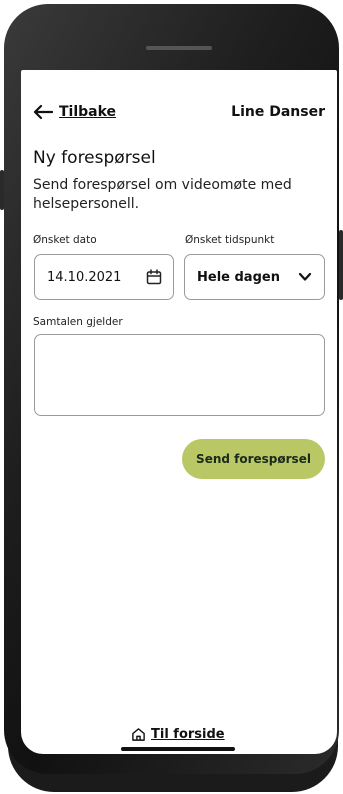 This screenshot has height=794, width=343. I want to click on arrow-left-icon, so click(43, 112).